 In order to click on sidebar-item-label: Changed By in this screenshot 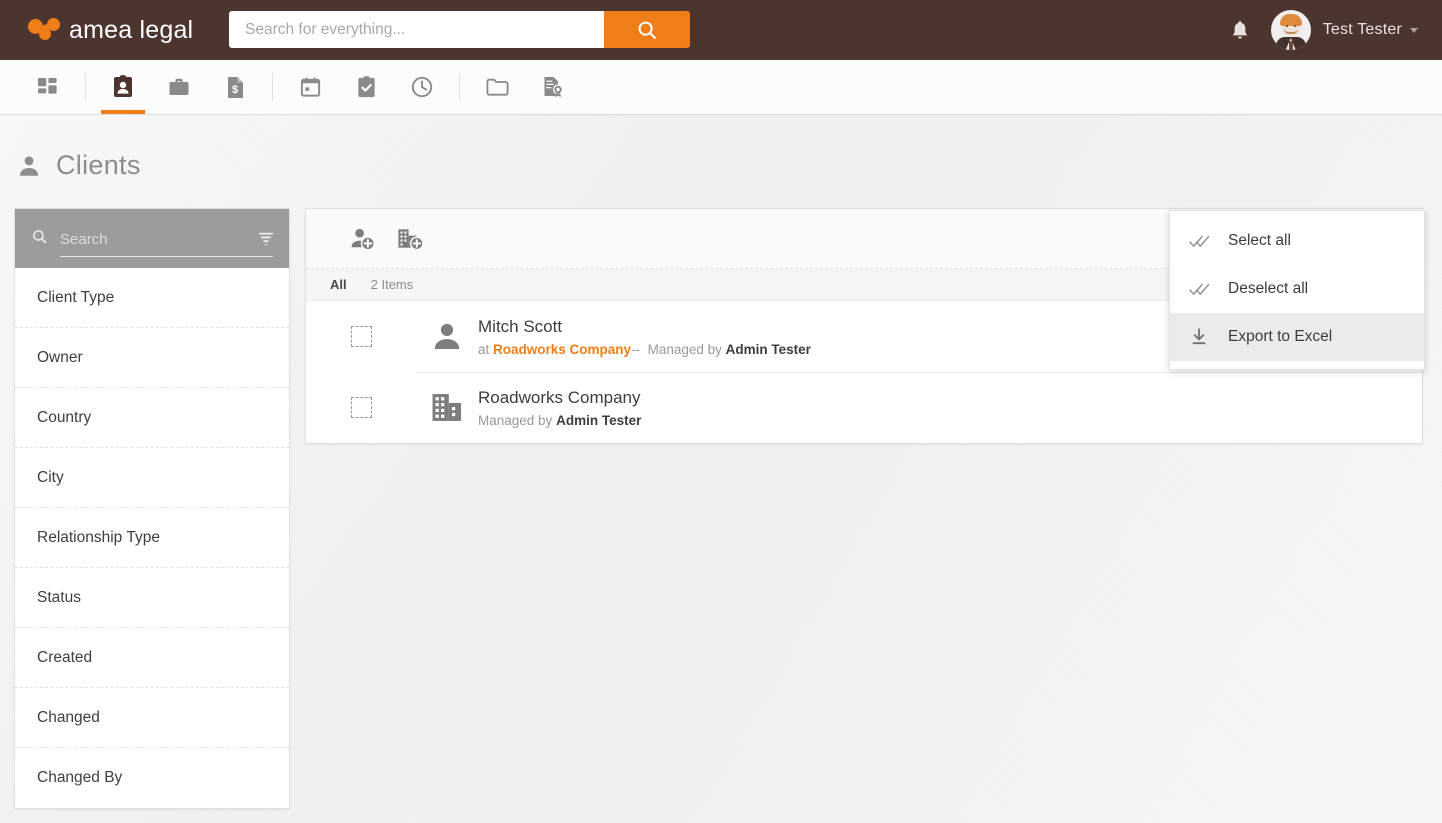, I will do `click(80, 777)`.